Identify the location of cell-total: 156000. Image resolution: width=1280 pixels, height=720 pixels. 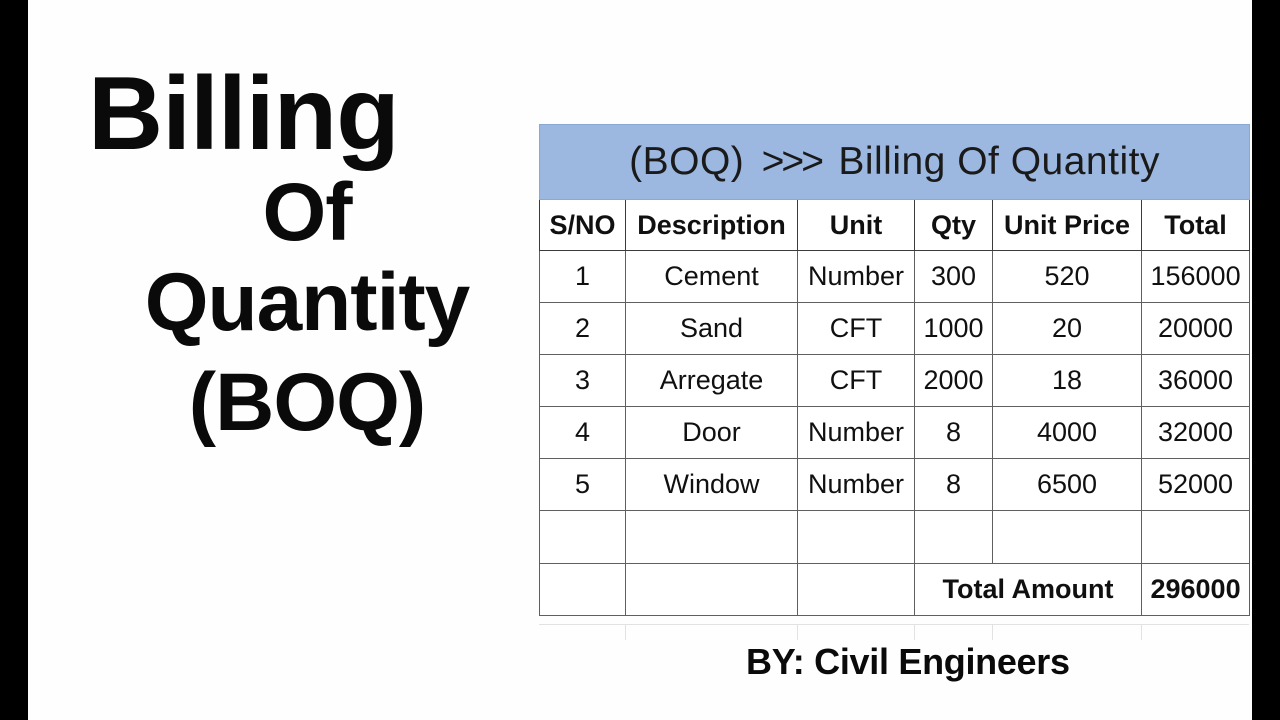
(1195, 276).